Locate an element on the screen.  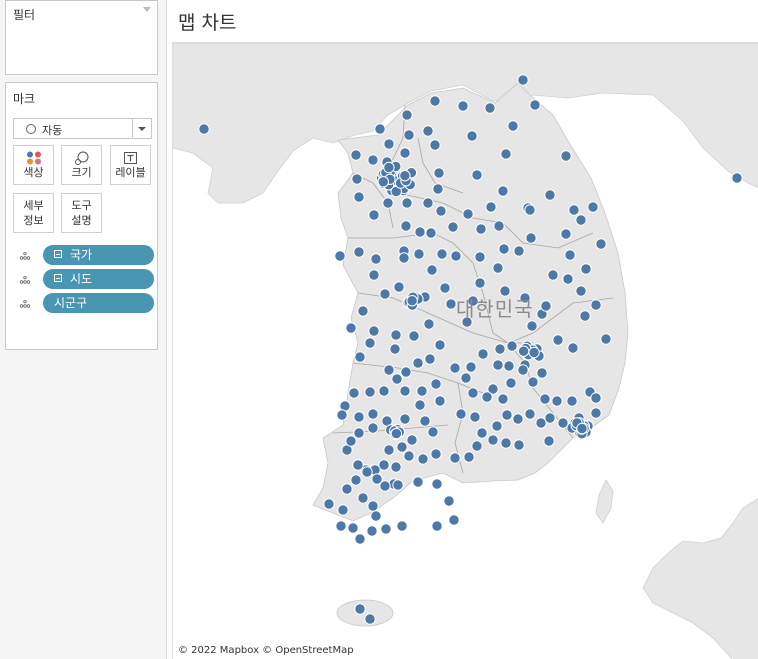
mark-type-dropdown: 자동 is located at coordinates (82, 128).